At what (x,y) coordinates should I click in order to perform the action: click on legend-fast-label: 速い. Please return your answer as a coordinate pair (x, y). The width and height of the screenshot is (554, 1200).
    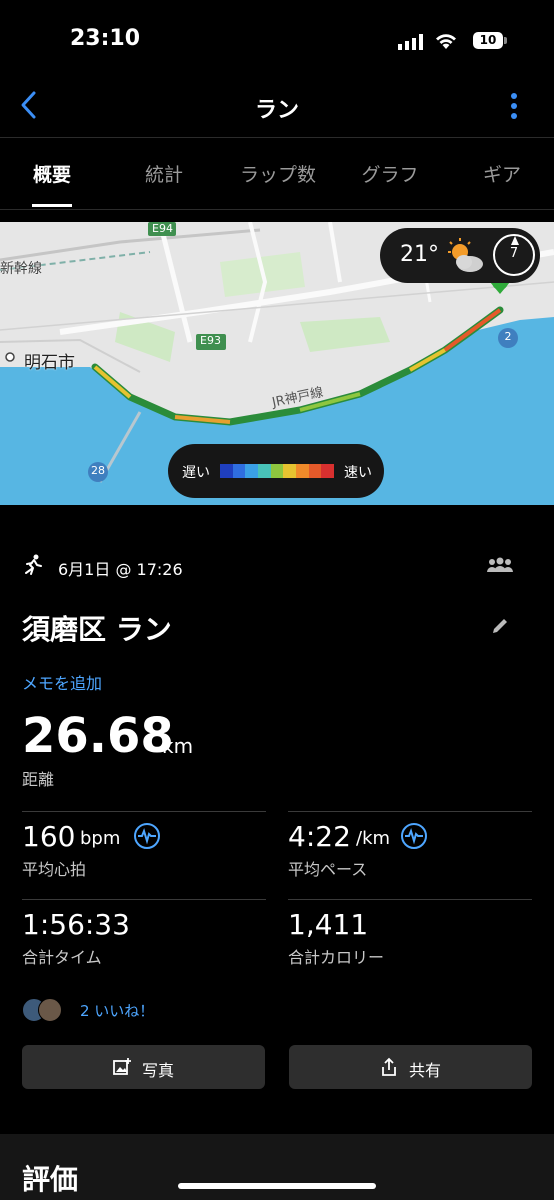
    Looking at the image, I should click on (358, 473).